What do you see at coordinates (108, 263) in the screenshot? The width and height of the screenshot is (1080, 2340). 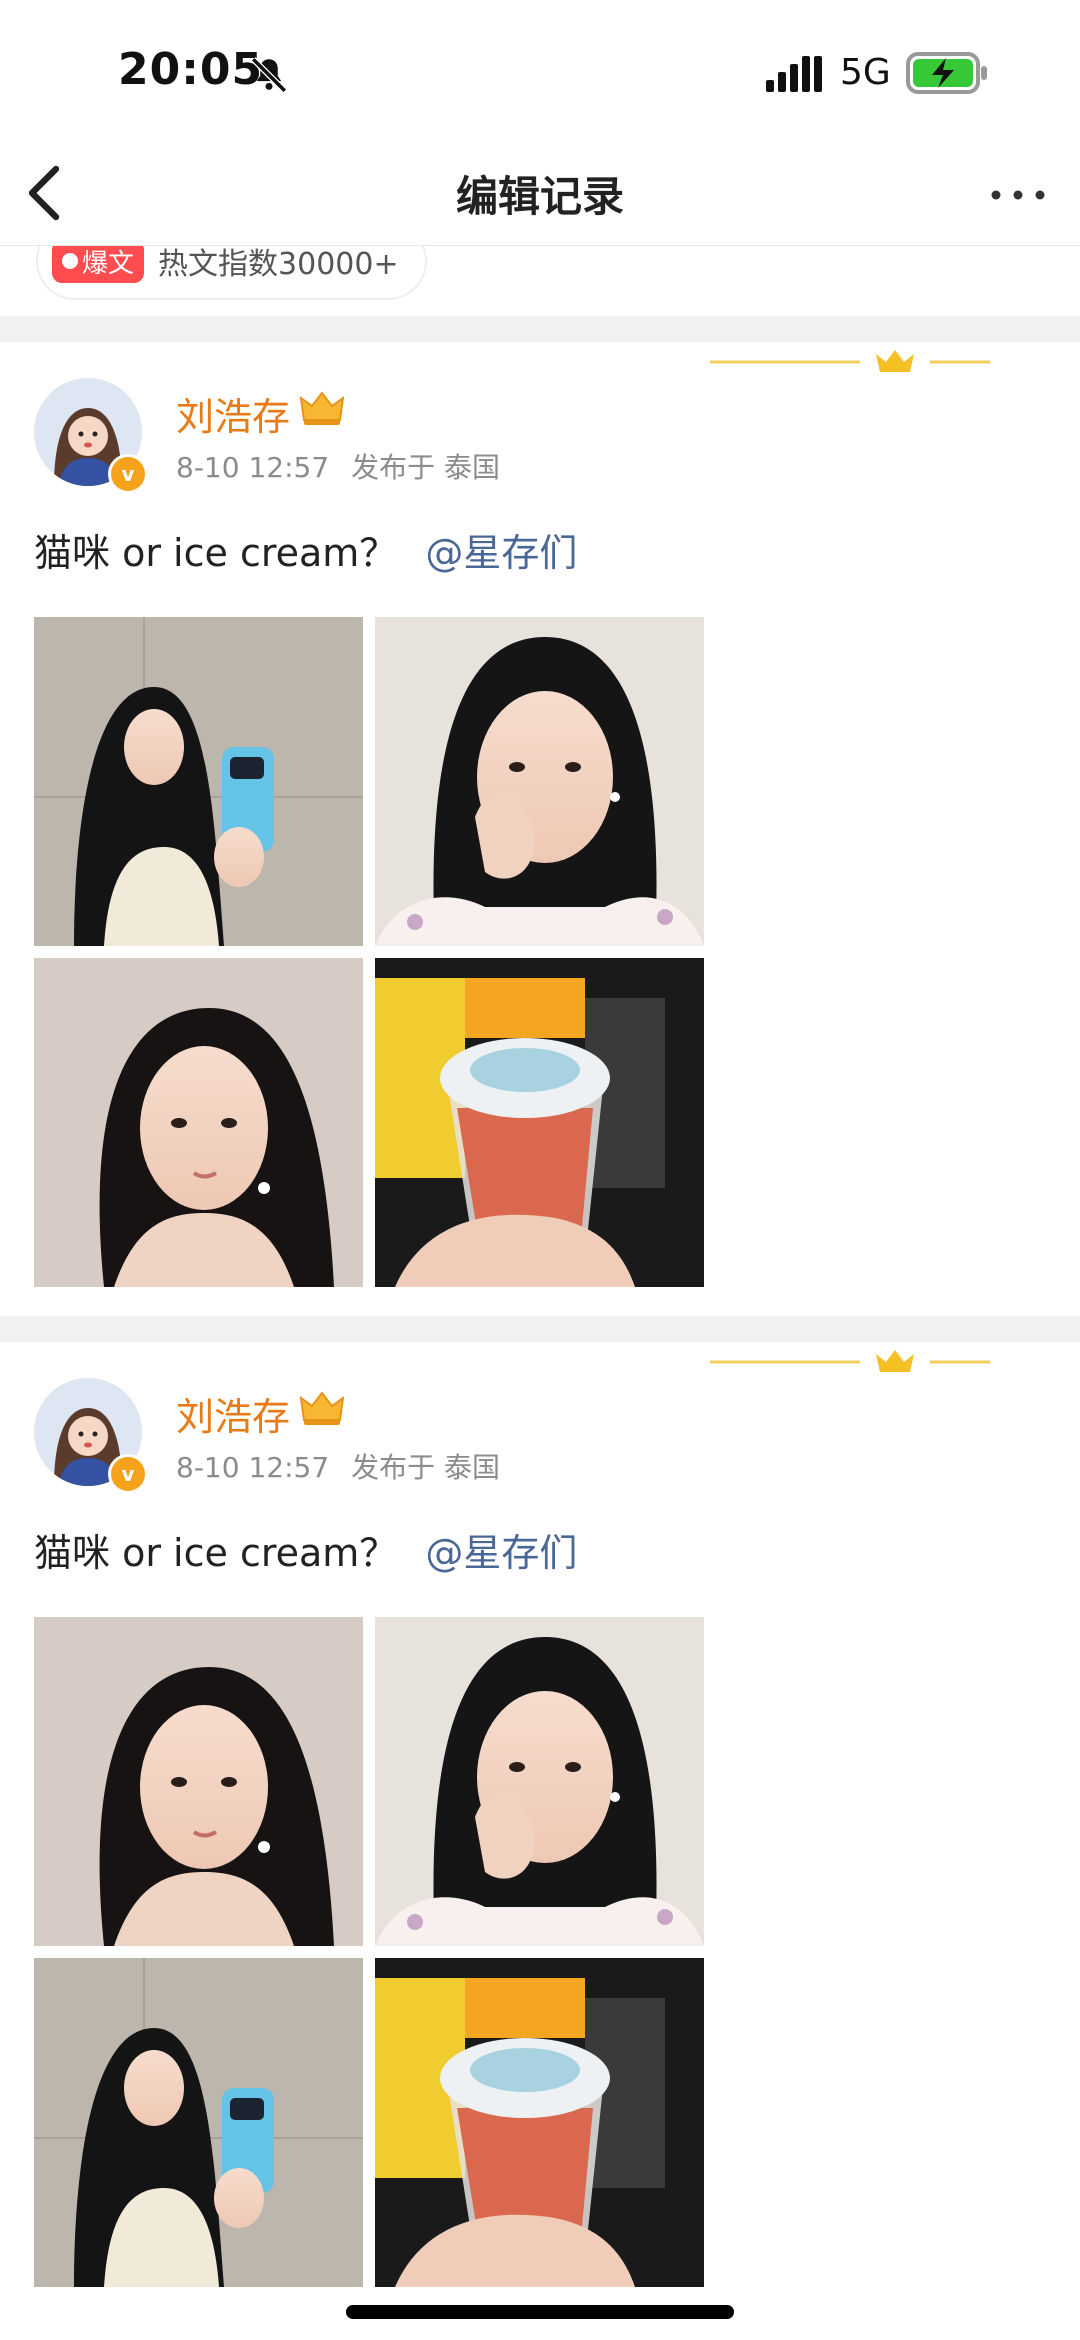 I see `hot-tag-label: 爆文` at bounding box center [108, 263].